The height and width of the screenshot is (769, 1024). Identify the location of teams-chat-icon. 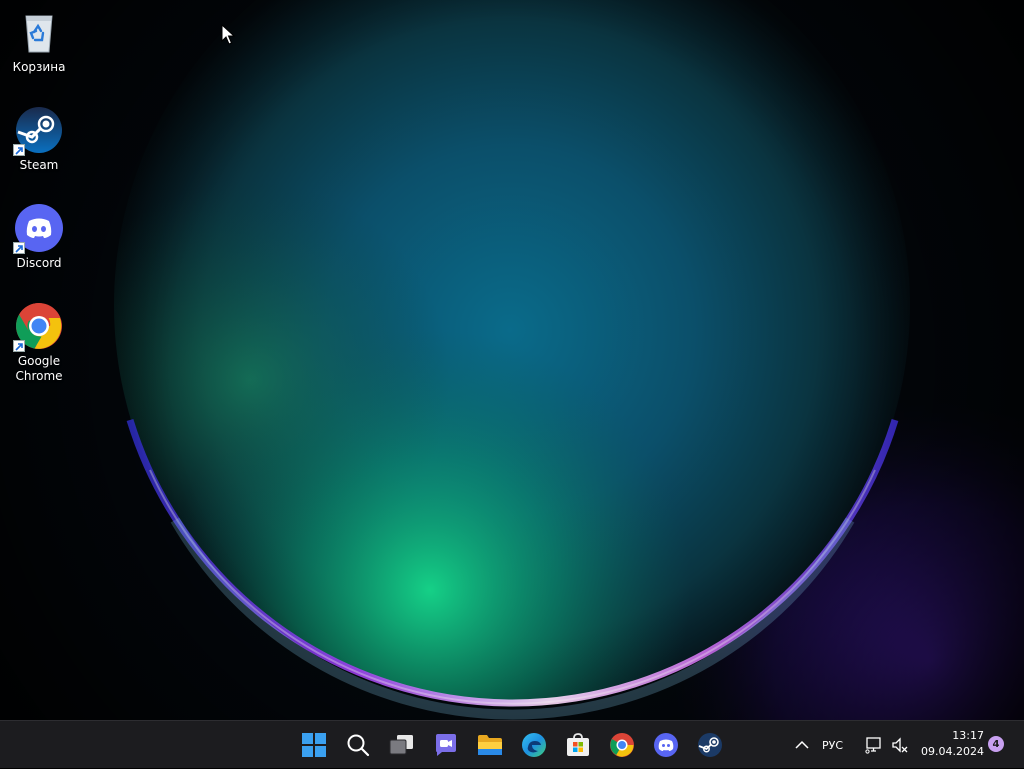
(446, 745).